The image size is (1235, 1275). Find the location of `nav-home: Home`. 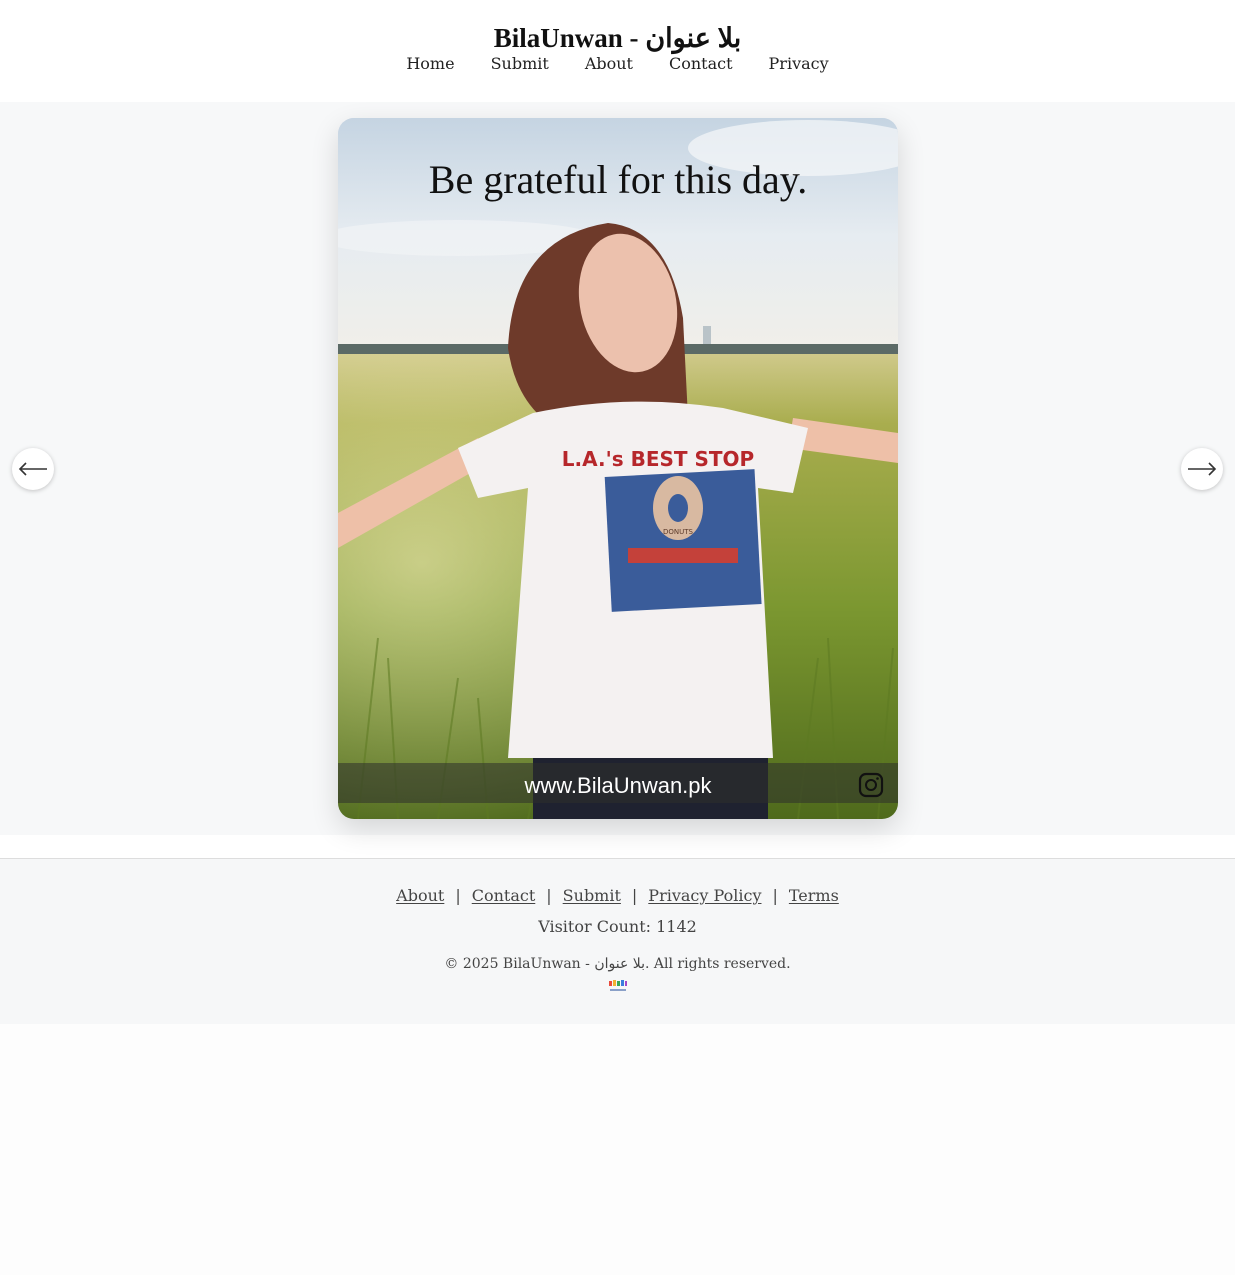

nav-home: Home is located at coordinates (430, 64).